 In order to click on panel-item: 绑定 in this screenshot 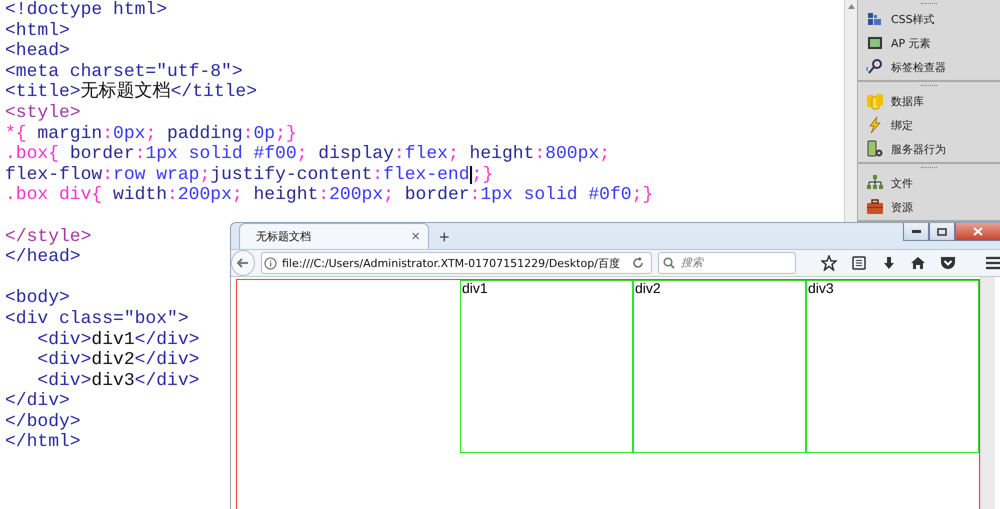, I will do `click(929, 125)`.